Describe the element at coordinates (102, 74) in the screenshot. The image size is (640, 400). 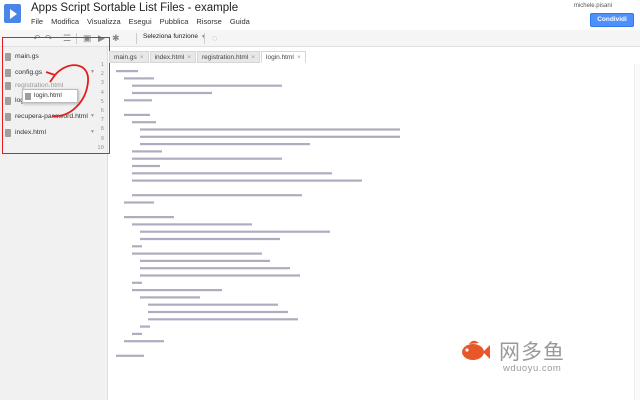
I see `line-number: 2` at that location.